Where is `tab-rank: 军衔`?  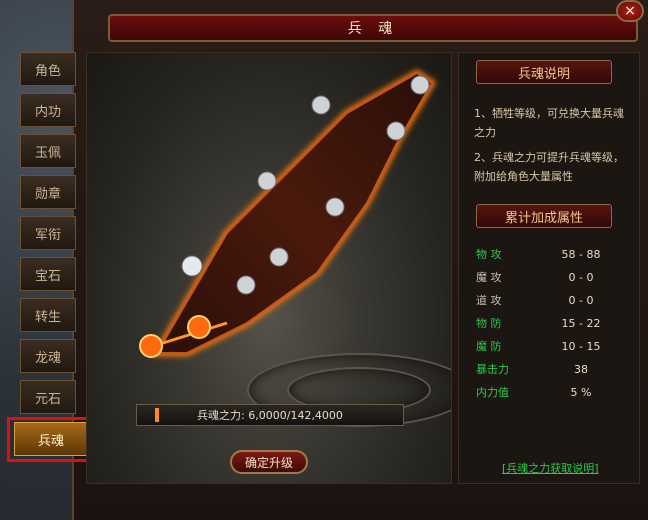 tab-rank: 军衔 is located at coordinates (48, 233).